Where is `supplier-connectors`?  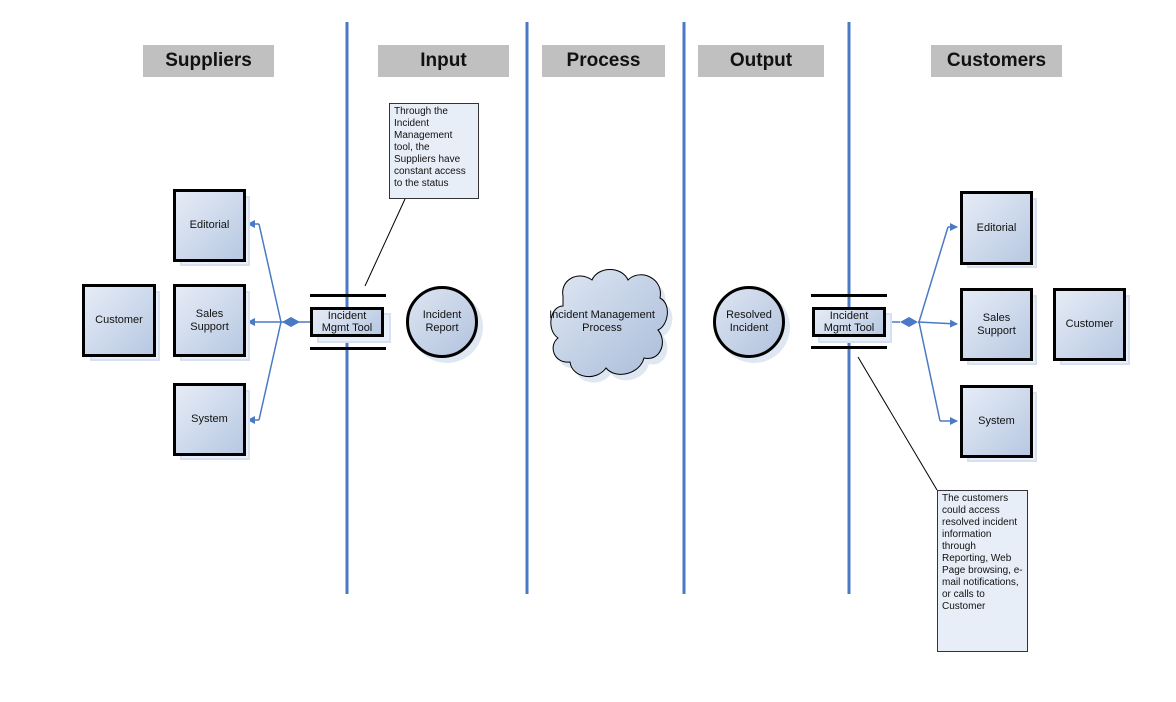
supplier-connectors is located at coordinates (278, 322).